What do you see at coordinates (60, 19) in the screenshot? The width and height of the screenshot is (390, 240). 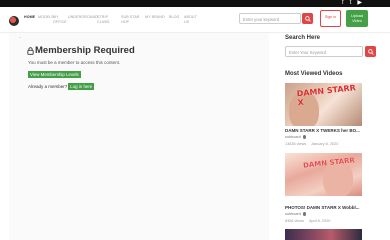 I see `nav-item-my-office: MY OFFICE` at bounding box center [60, 19].